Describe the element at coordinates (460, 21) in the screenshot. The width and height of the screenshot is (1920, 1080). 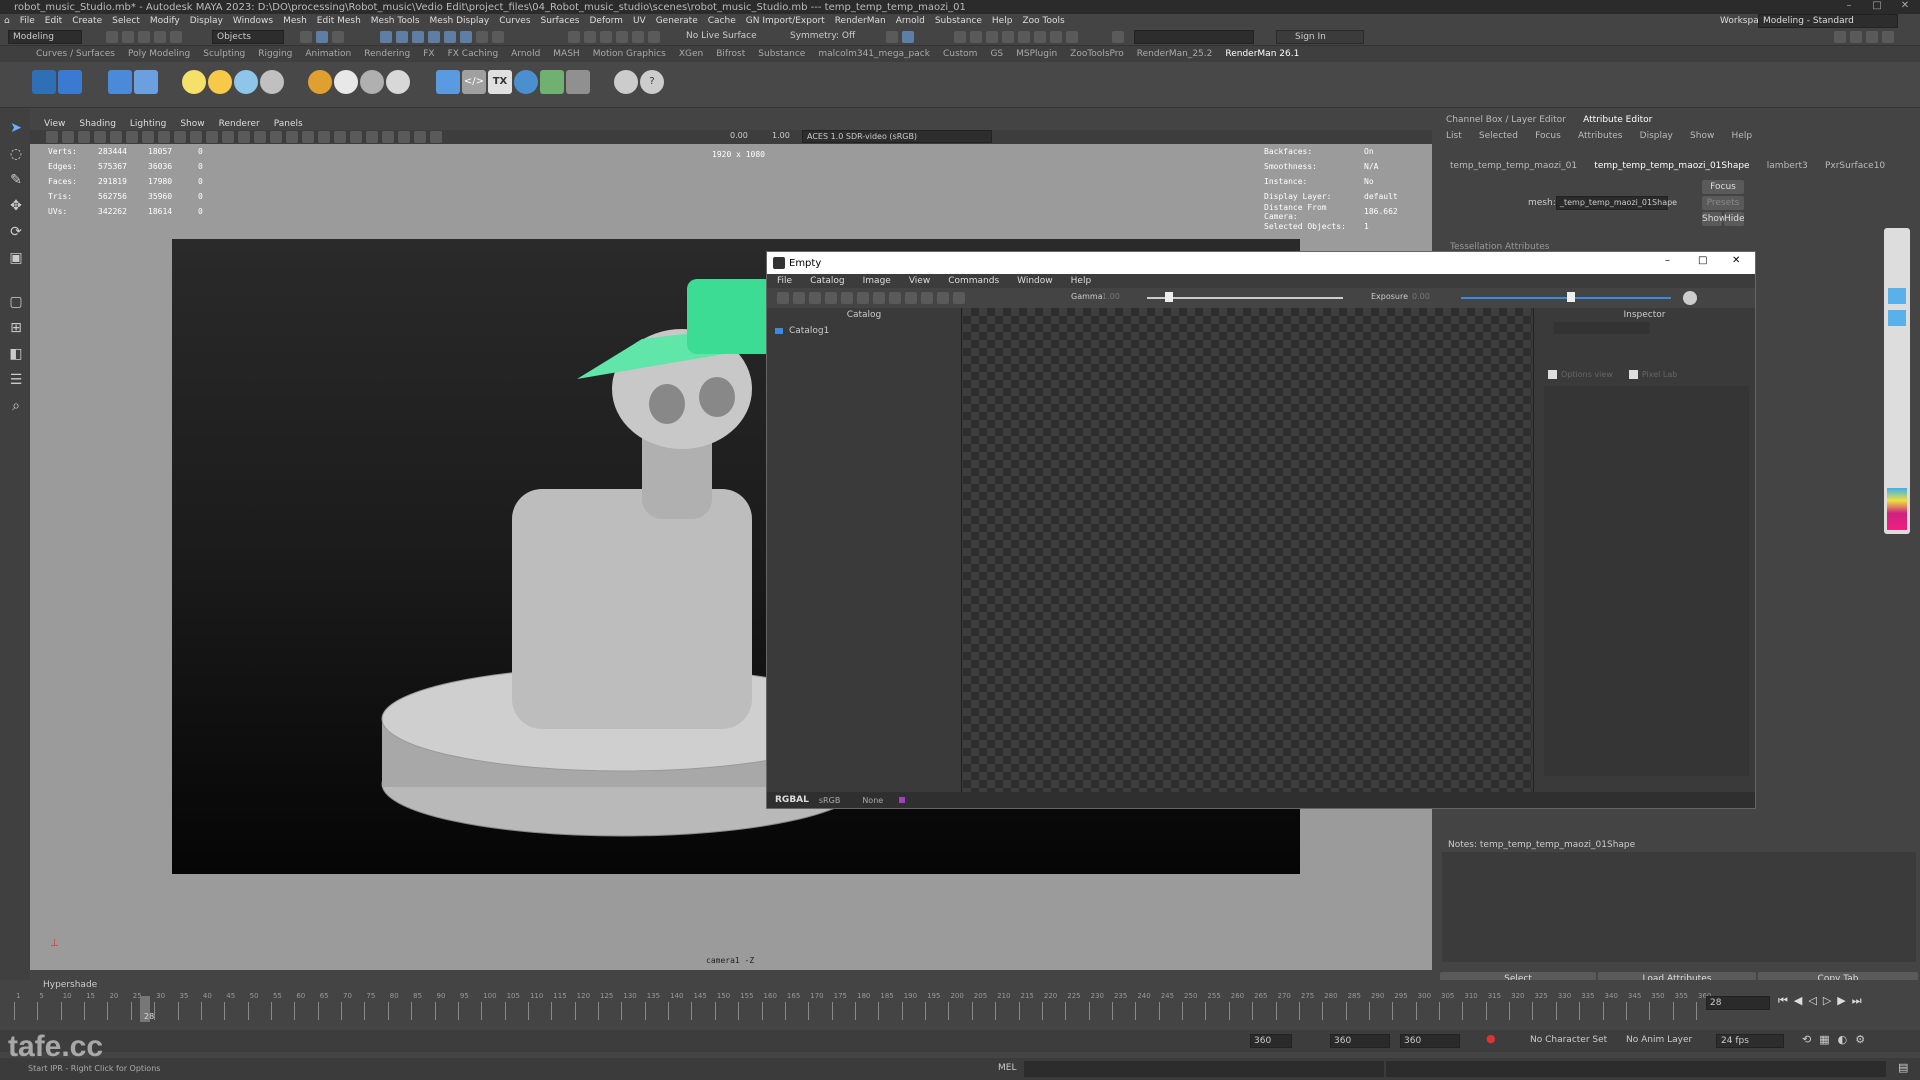
I see `menu-mesh-display: Mesh Display` at that location.